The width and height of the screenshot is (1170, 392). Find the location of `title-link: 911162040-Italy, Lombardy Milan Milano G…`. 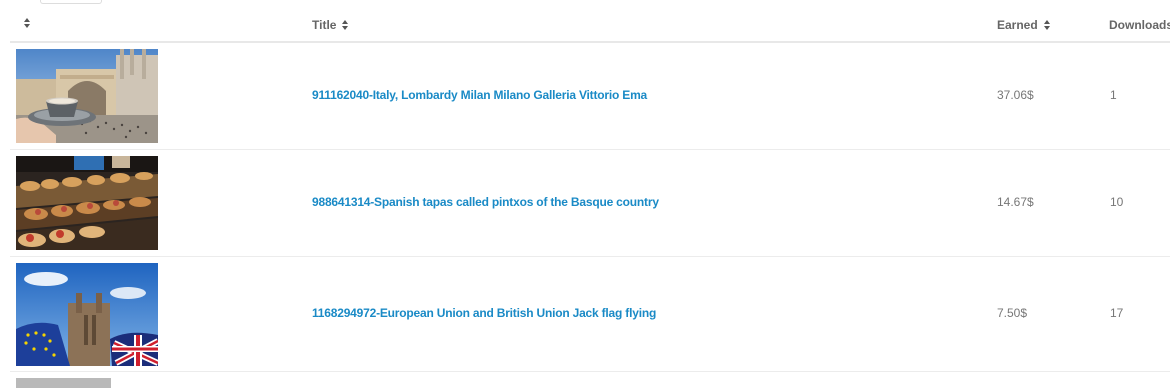

title-link: 911162040-Italy, Lombardy Milan Milano G… is located at coordinates (479, 95).